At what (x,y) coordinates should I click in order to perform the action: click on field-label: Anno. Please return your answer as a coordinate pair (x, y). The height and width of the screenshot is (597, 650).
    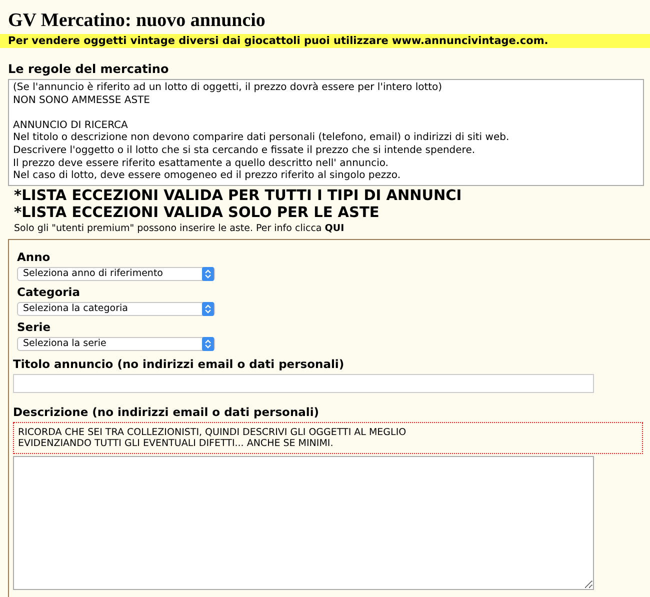
    Looking at the image, I should click on (34, 257).